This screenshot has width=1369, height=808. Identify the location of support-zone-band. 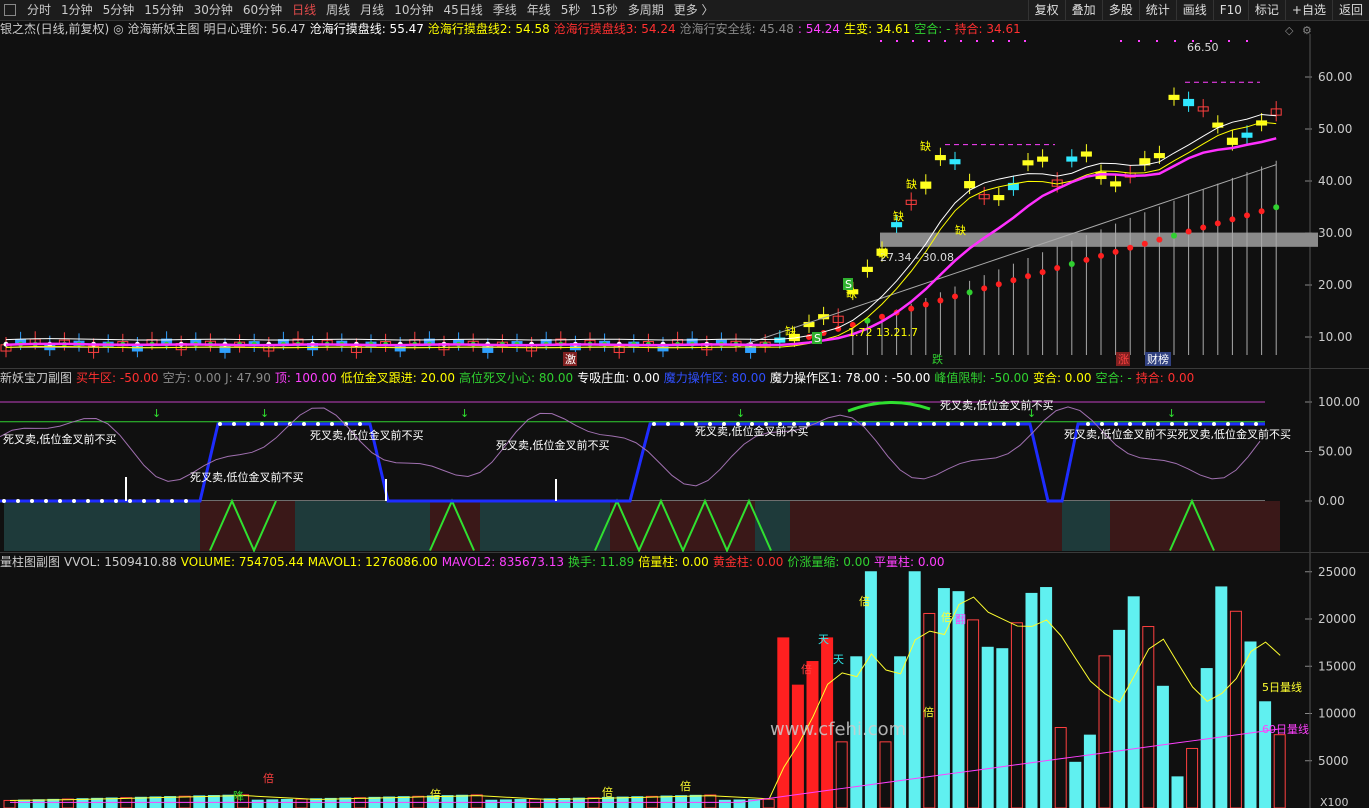
(1099, 239).